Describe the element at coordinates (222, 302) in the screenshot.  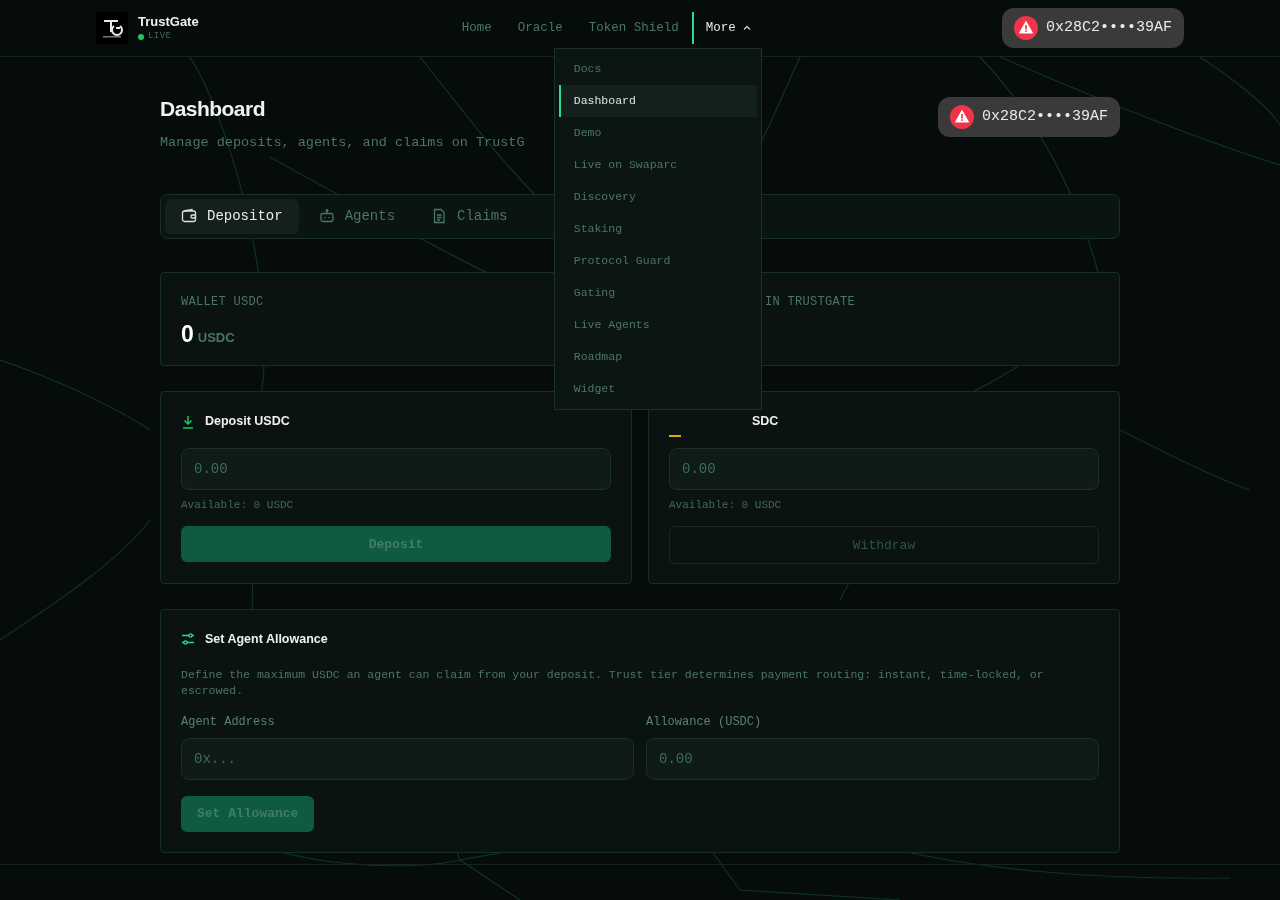
I see `stat-label: WALLET USDC` at that location.